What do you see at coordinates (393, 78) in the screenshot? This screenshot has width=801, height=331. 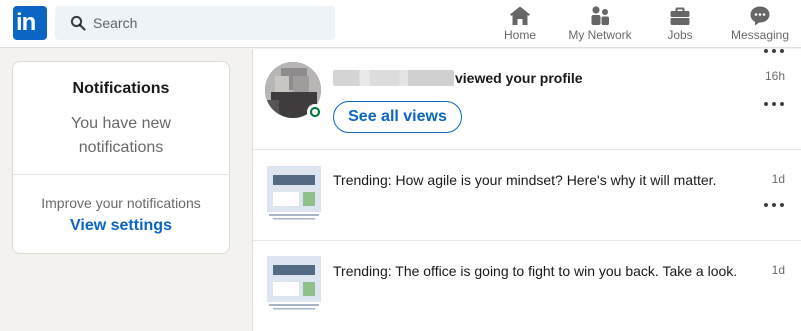 I see `viewer-name-redacted` at bounding box center [393, 78].